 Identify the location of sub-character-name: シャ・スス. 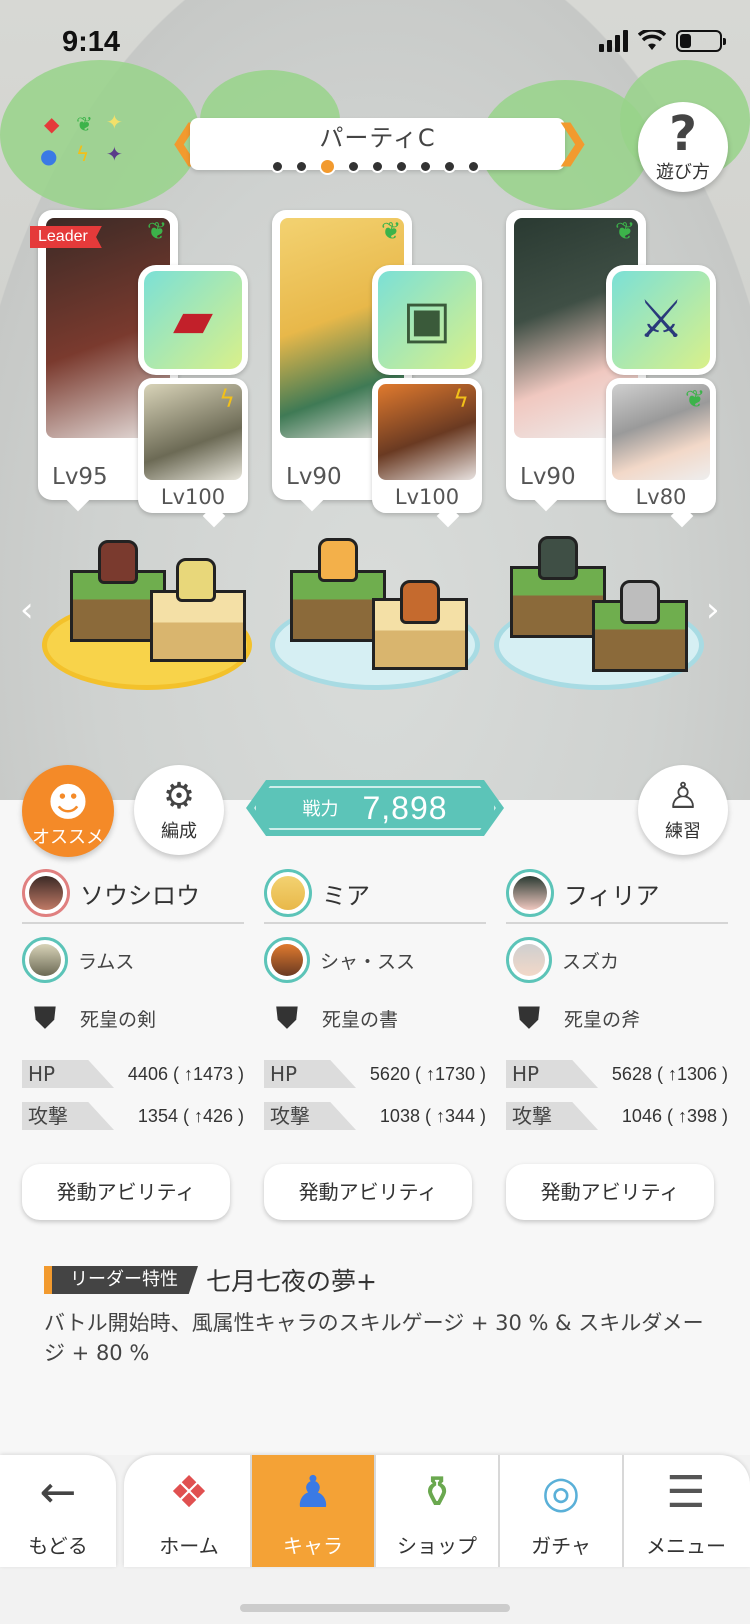
(368, 961).